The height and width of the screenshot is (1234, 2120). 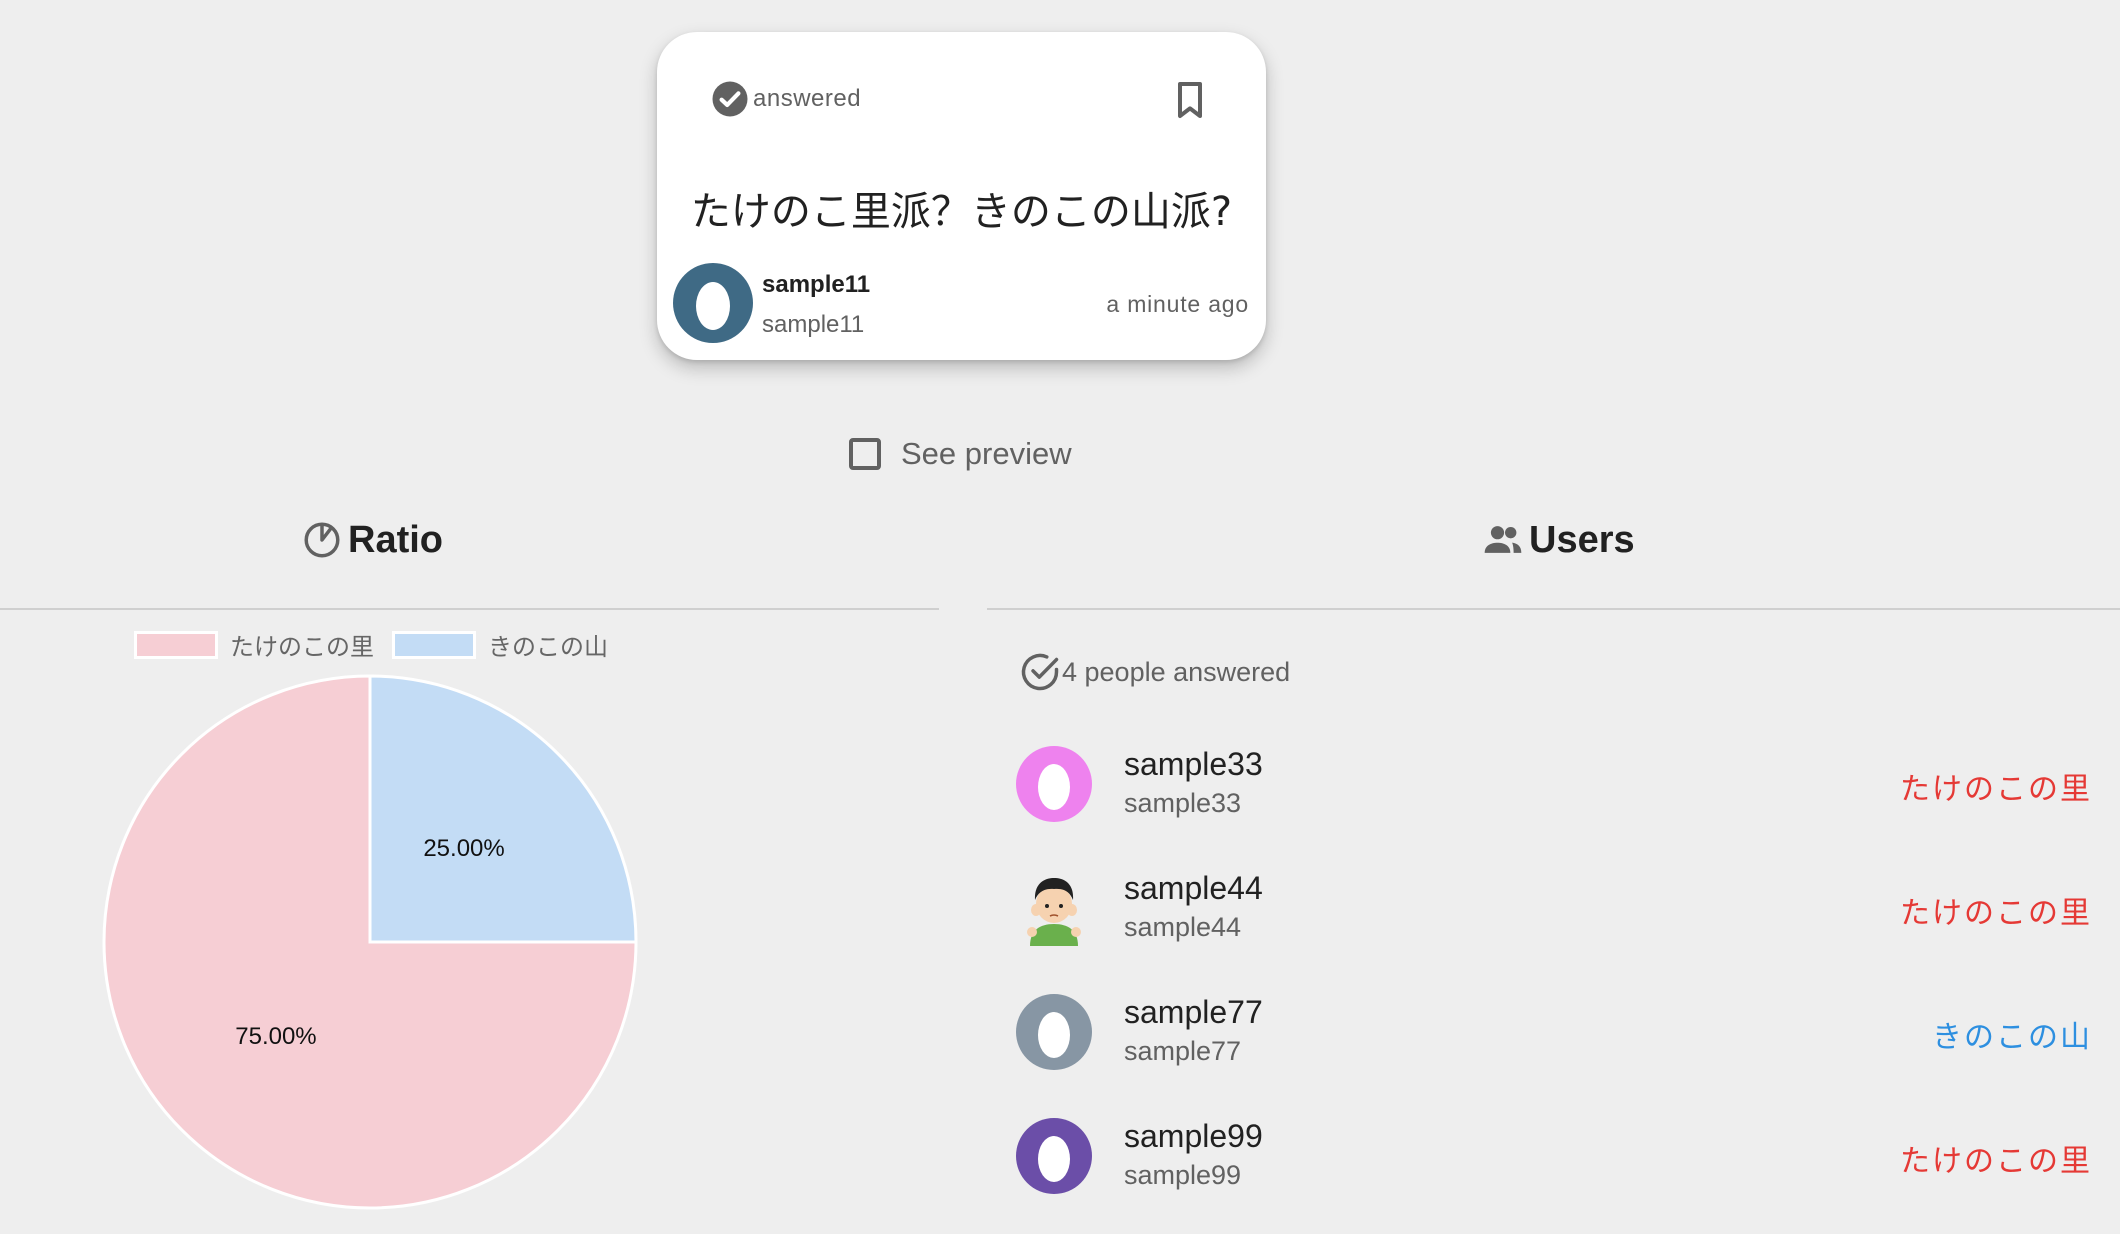 I want to click on question-text: たけのこ里派？きのこの山派?, so click(x=961, y=212).